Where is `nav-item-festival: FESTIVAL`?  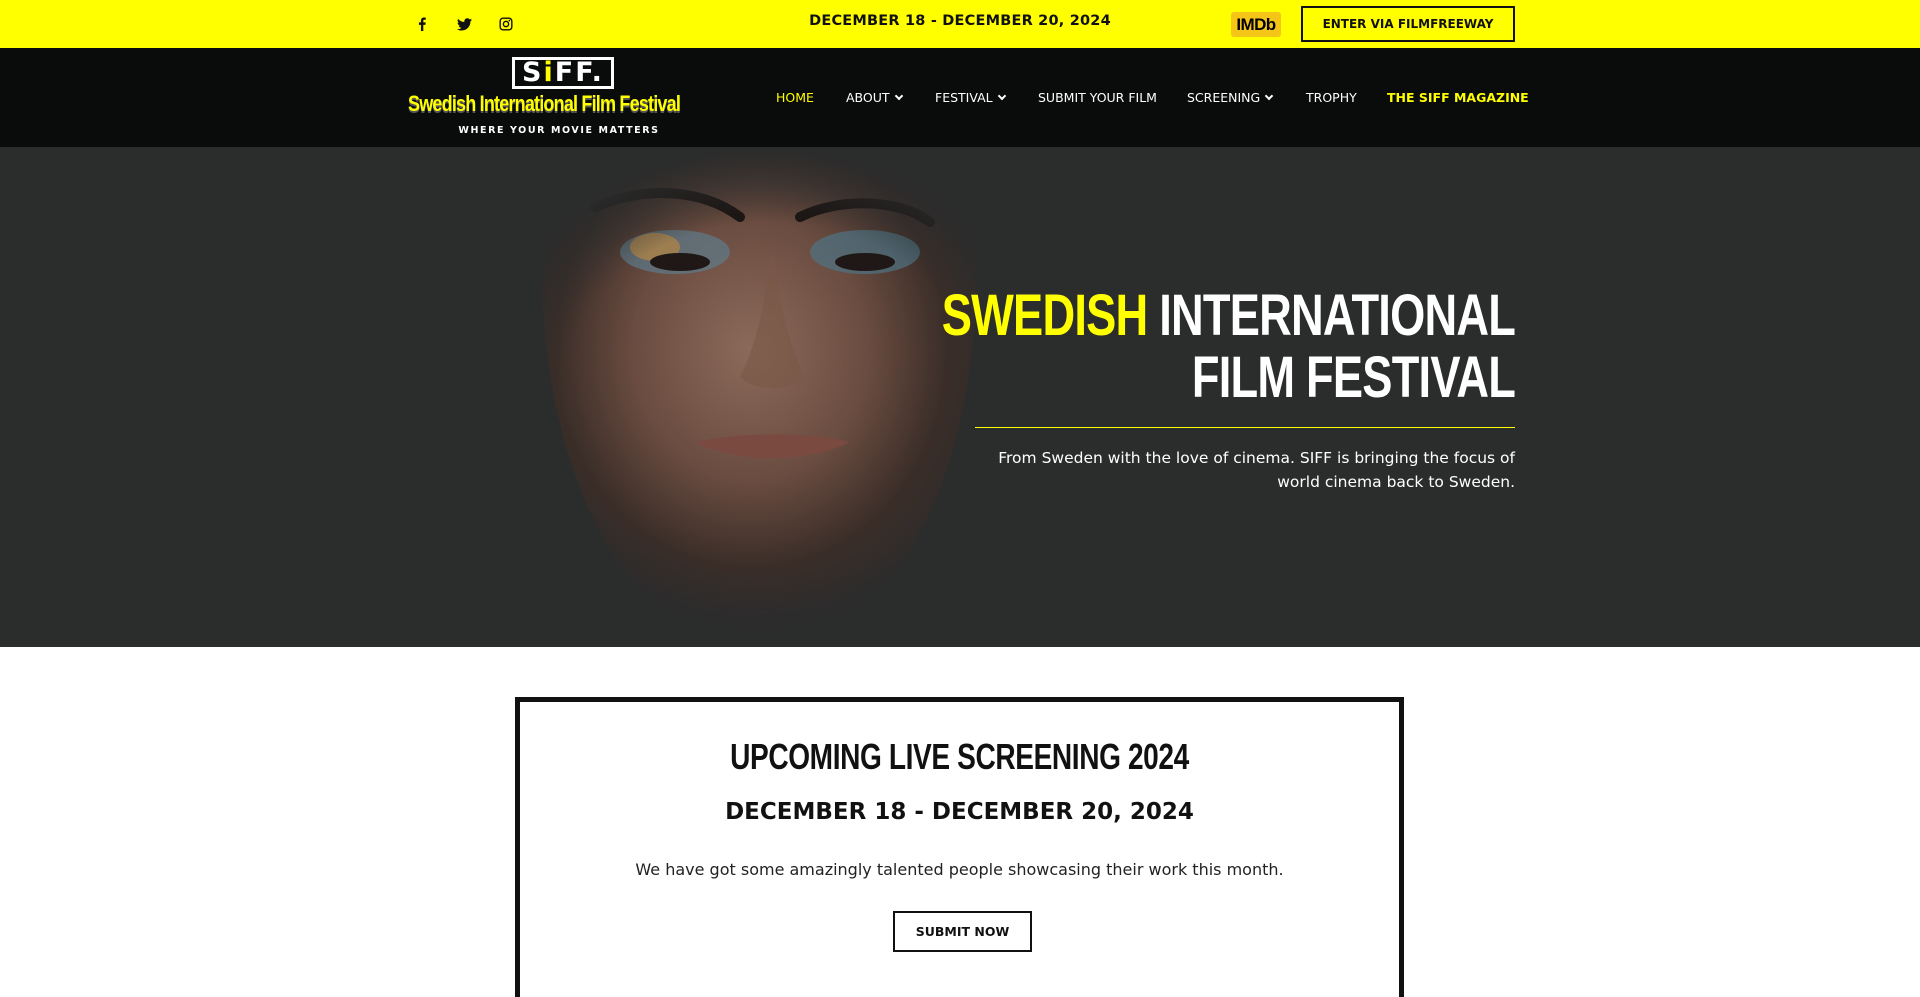 nav-item-festival: FESTIVAL is located at coordinates (970, 97).